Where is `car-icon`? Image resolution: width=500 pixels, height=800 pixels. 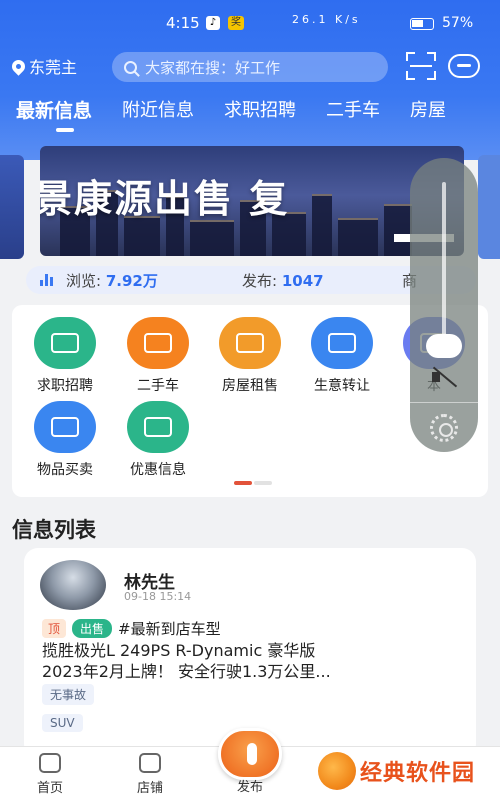
car-icon is located at coordinates (158, 343).